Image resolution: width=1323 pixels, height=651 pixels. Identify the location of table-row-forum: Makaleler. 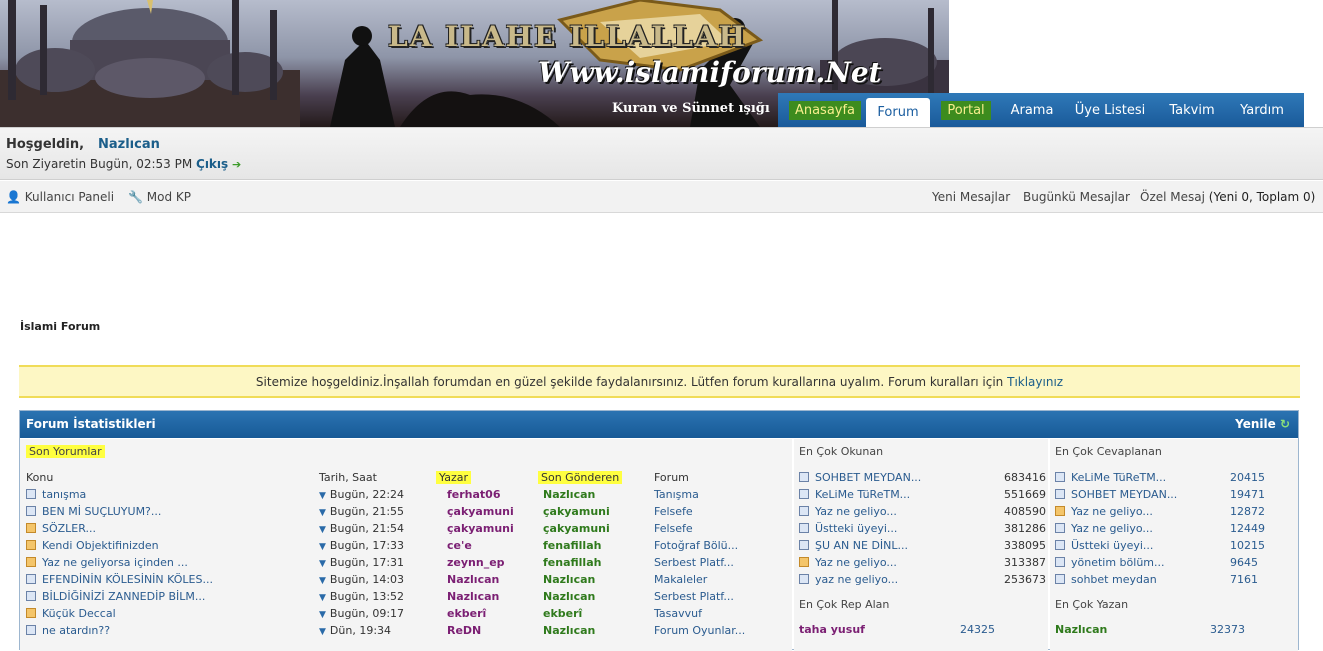
(680, 579).